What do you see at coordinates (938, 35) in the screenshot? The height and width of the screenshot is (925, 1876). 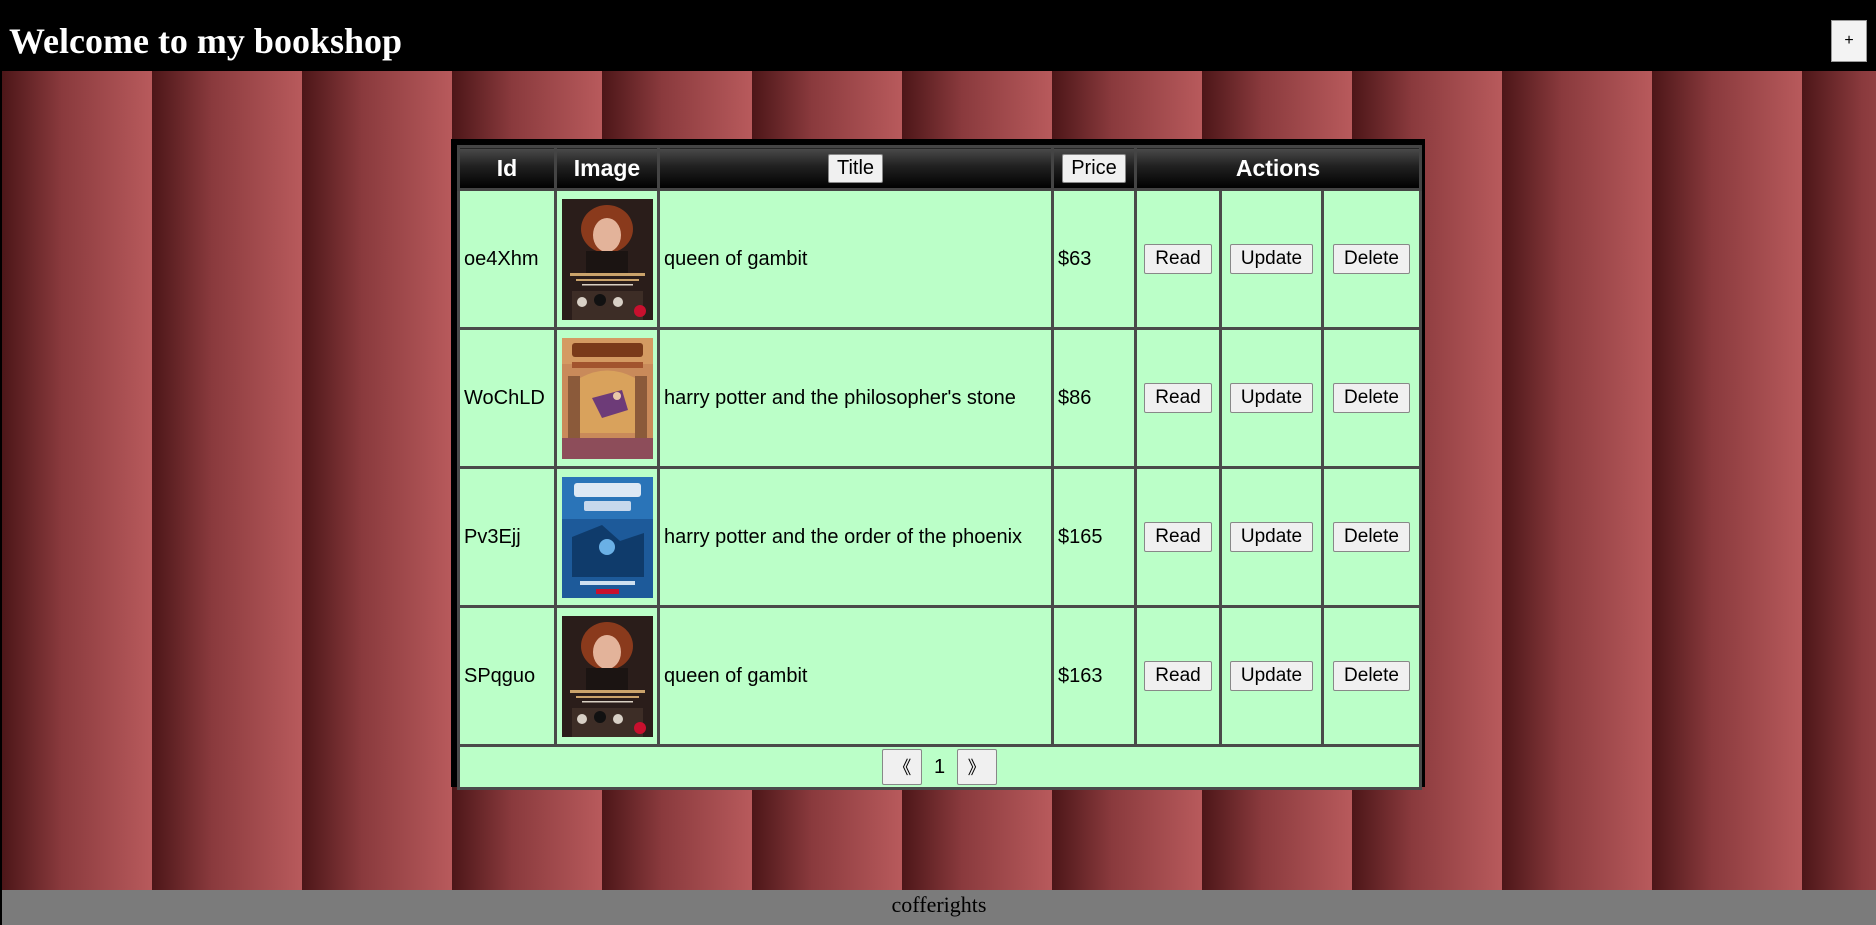 I see `header: Welcome to my bookshop +` at bounding box center [938, 35].